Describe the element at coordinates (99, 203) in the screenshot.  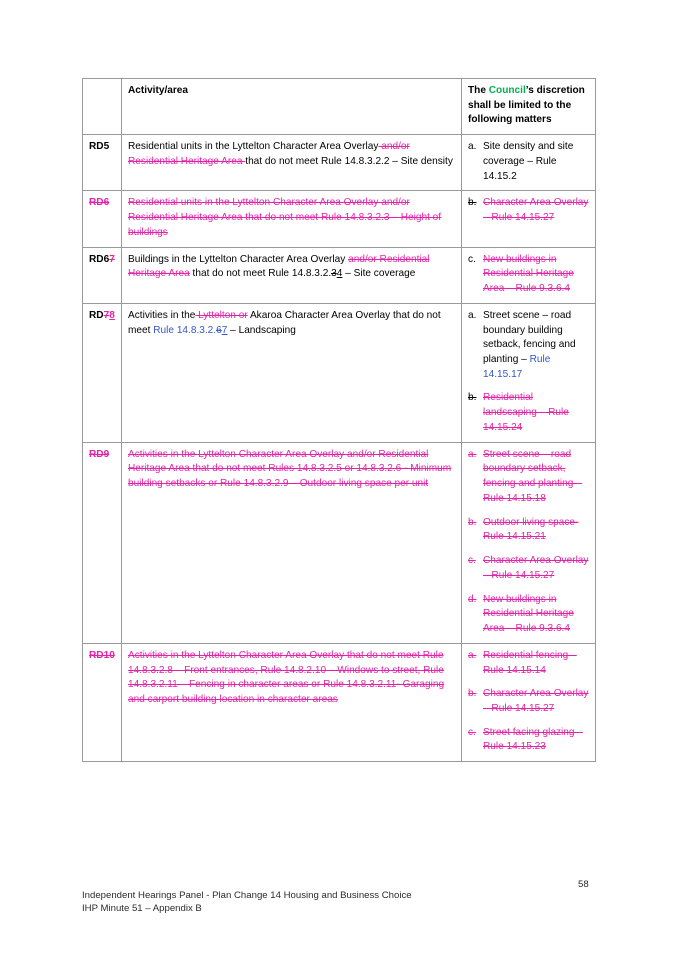
I see `deleted-text: RD6` at that location.